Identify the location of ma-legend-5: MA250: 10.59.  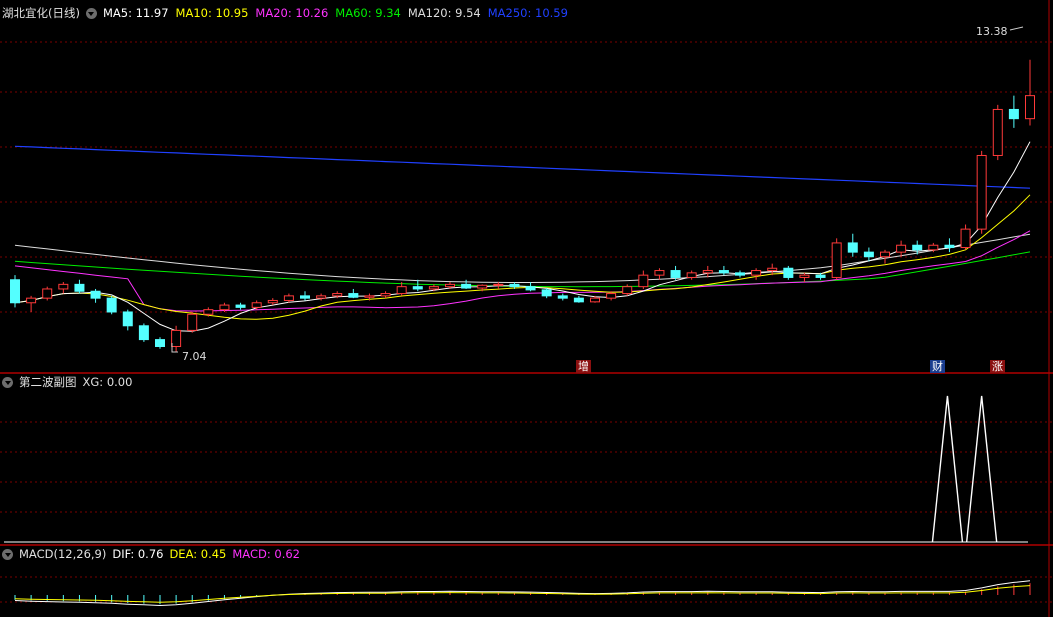
(527, 13).